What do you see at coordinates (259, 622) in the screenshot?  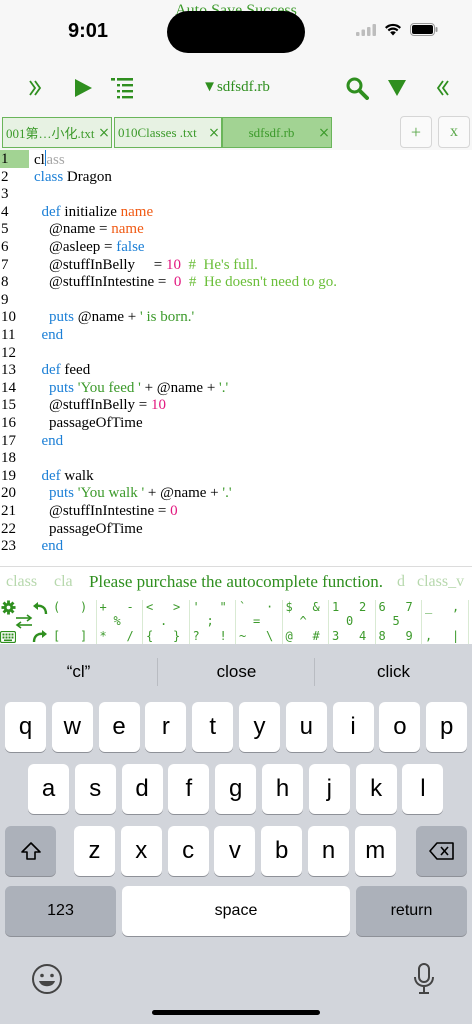 I see `symbol-key: ` · ~ \ =` at bounding box center [259, 622].